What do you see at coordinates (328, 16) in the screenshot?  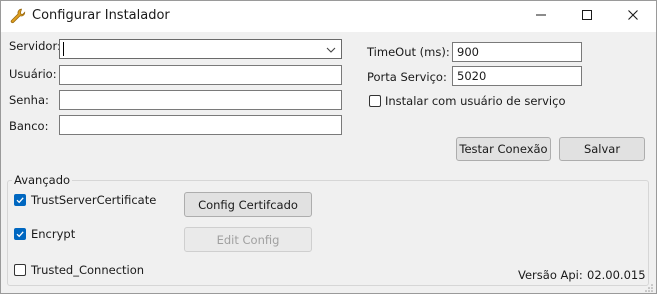 I see `title-bar: Configurar Instalador` at bounding box center [328, 16].